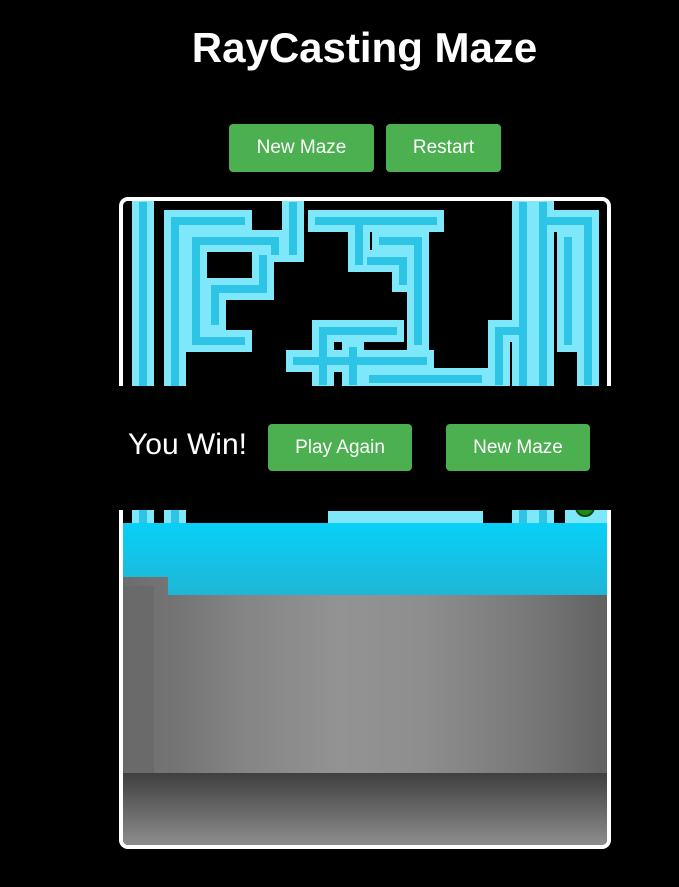  What do you see at coordinates (365, 809) in the screenshot?
I see `floor` at bounding box center [365, 809].